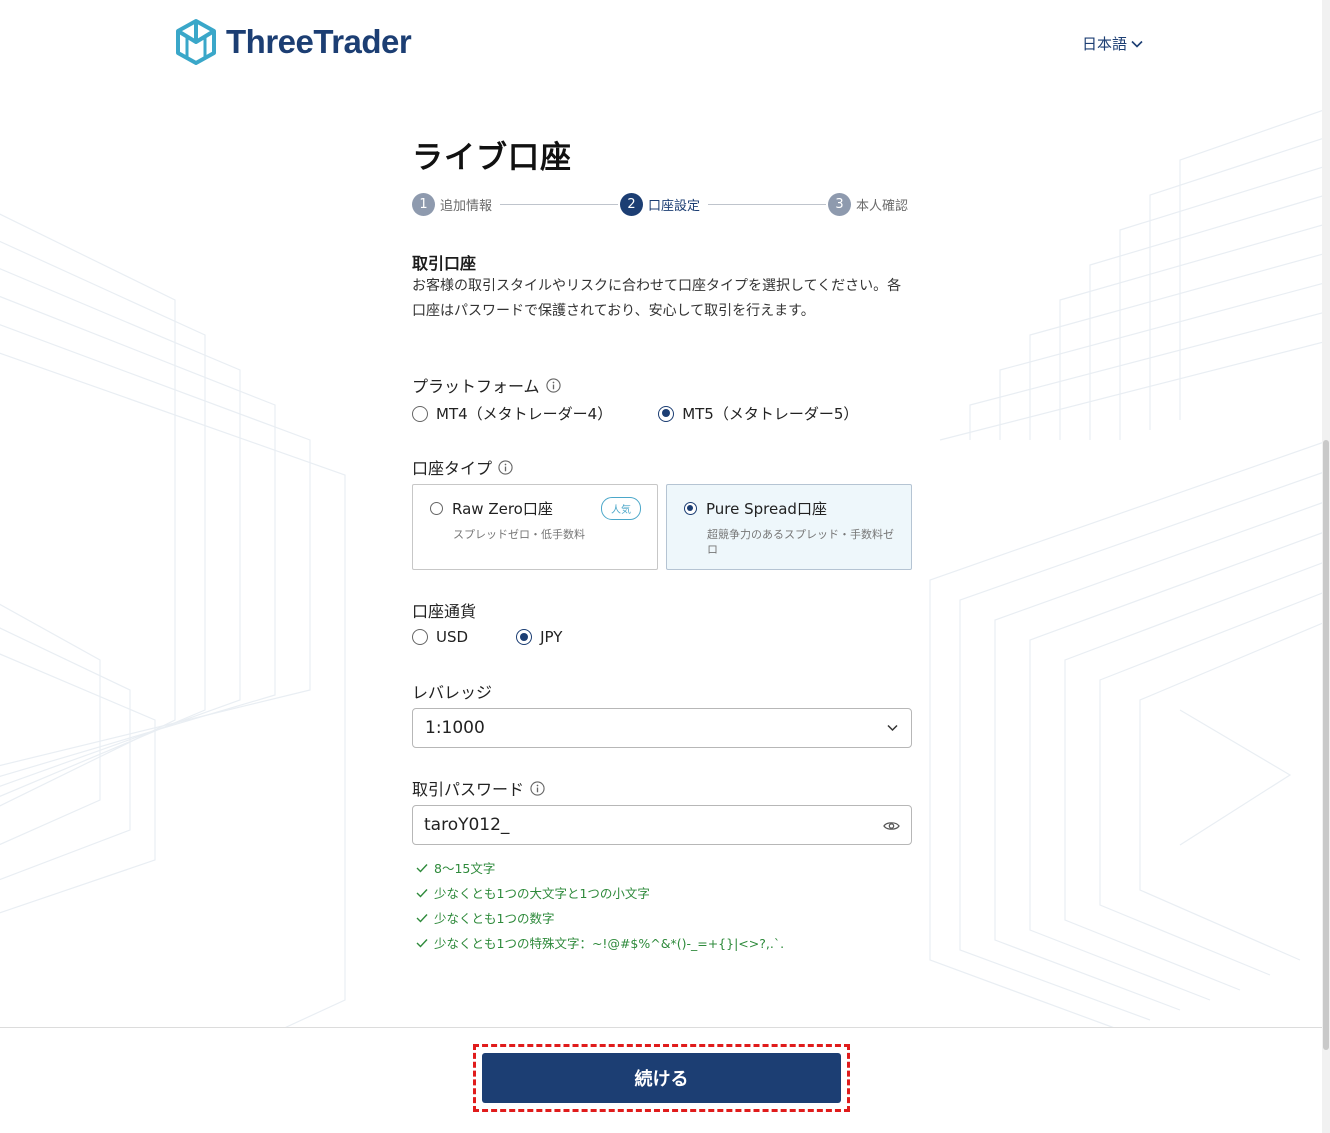  Describe the element at coordinates (452, 468) in the screenshot. I see `account-type-label-text: 口座タイプ` at that location.